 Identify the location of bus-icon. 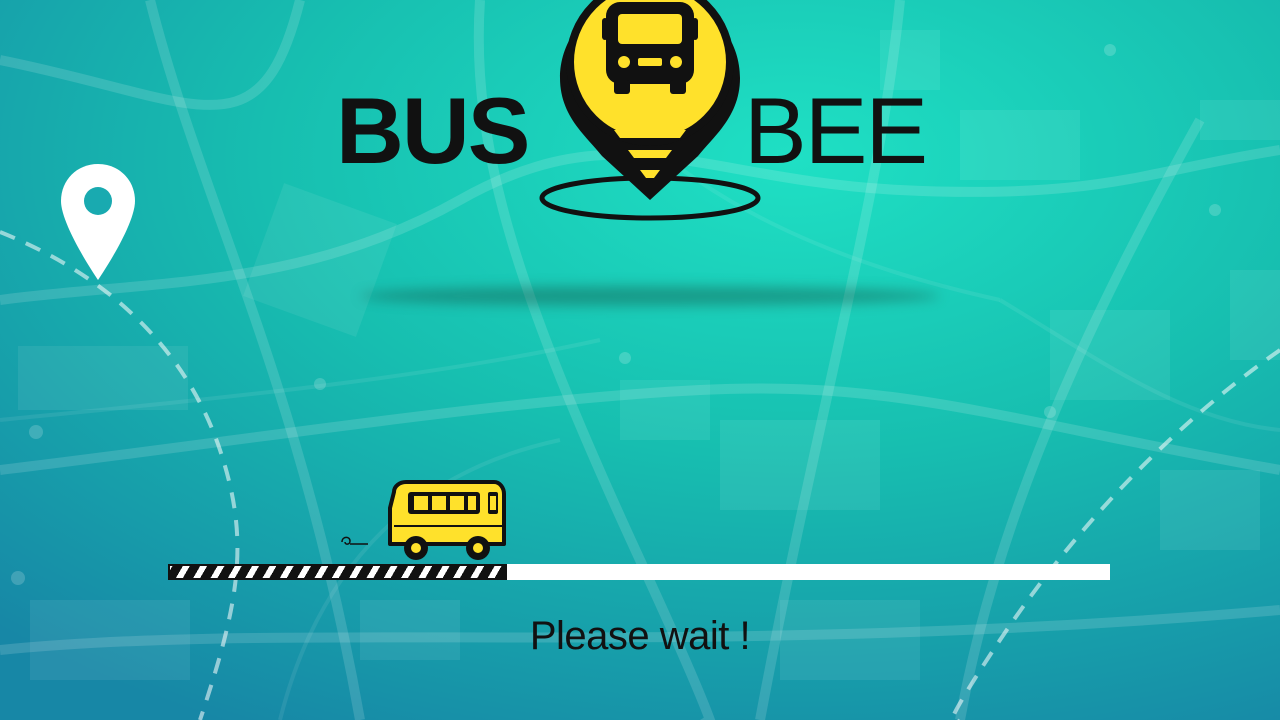
(423, 520).